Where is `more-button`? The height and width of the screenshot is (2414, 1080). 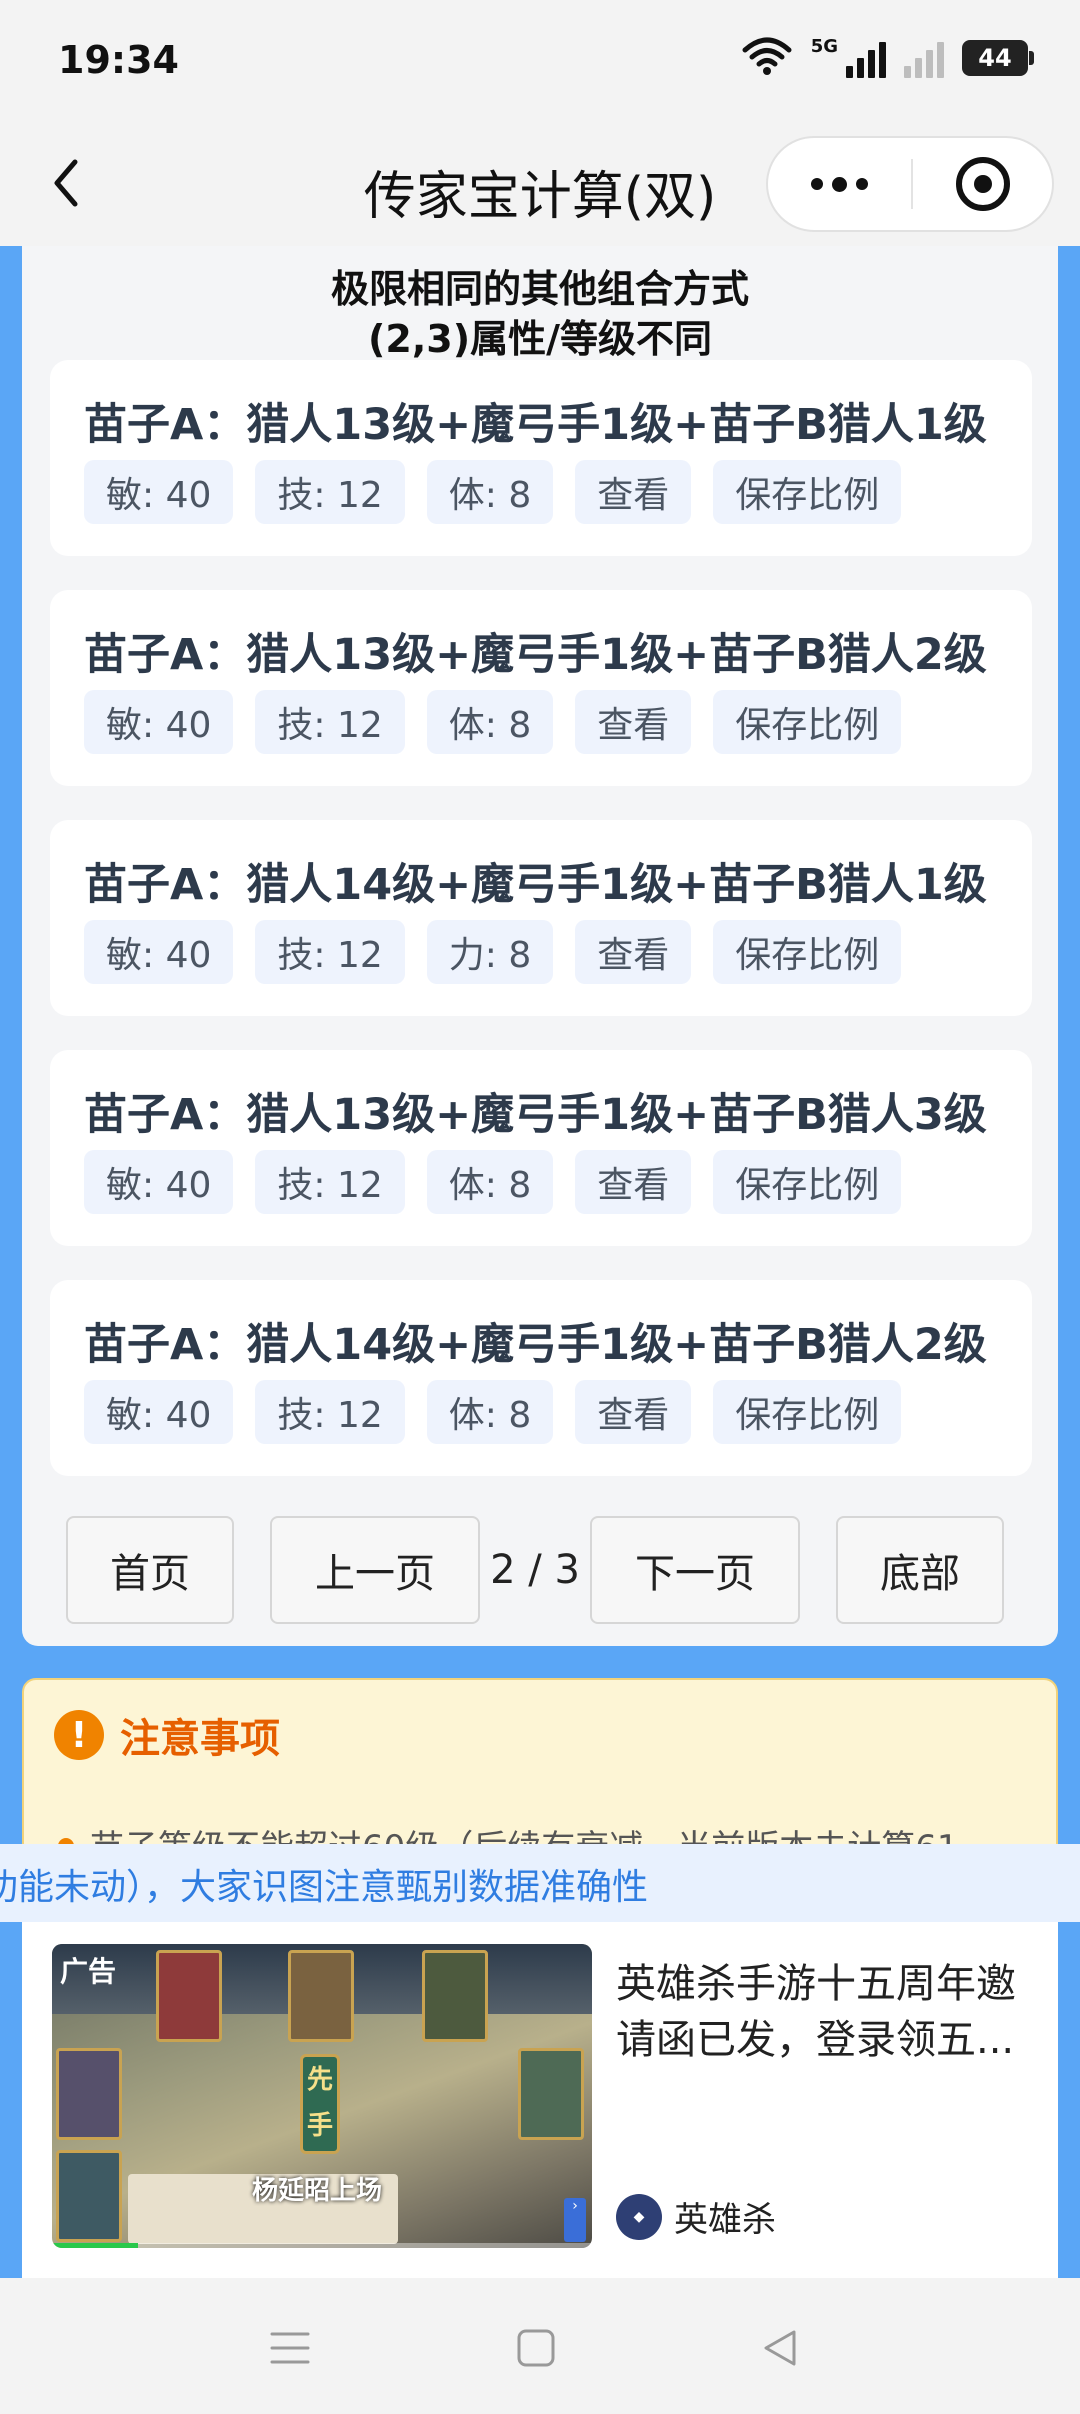 more-button is located at coordinates (839, 184).